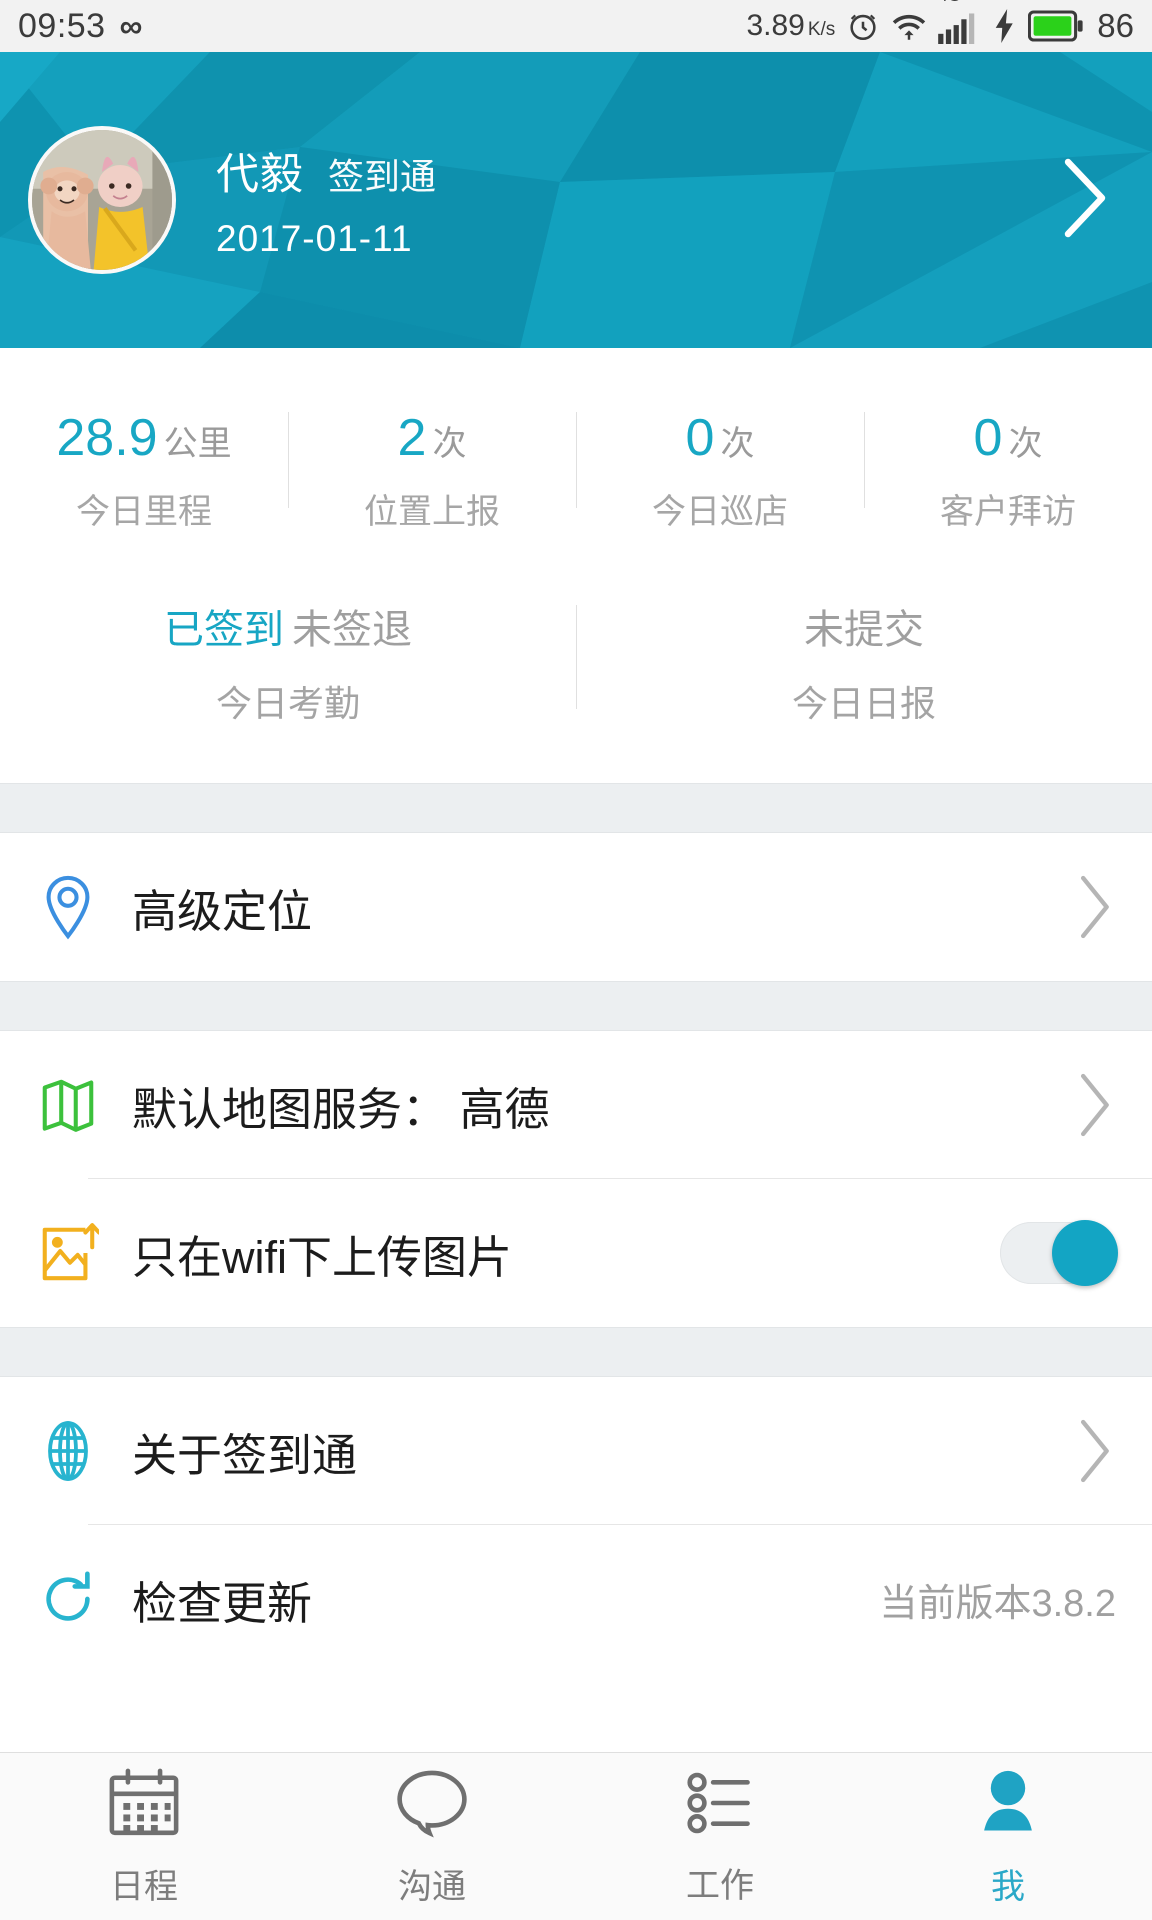  What do you see at coordinates (1008, 1805) in the screenshot?
I see `person-icon` at bounding box center [1008, 1805].